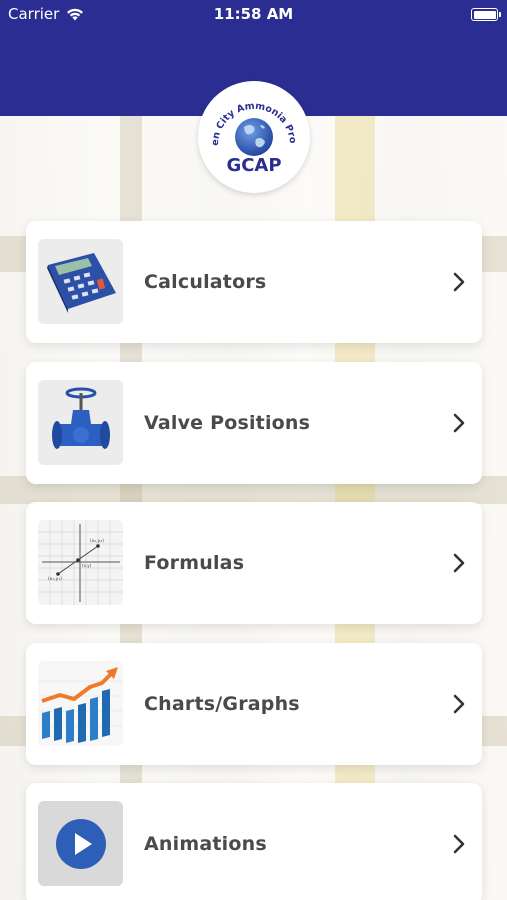 This screenshot has width=507, height=900. I want to click on svg-text: (x₁,y₁), so click(55, 579).